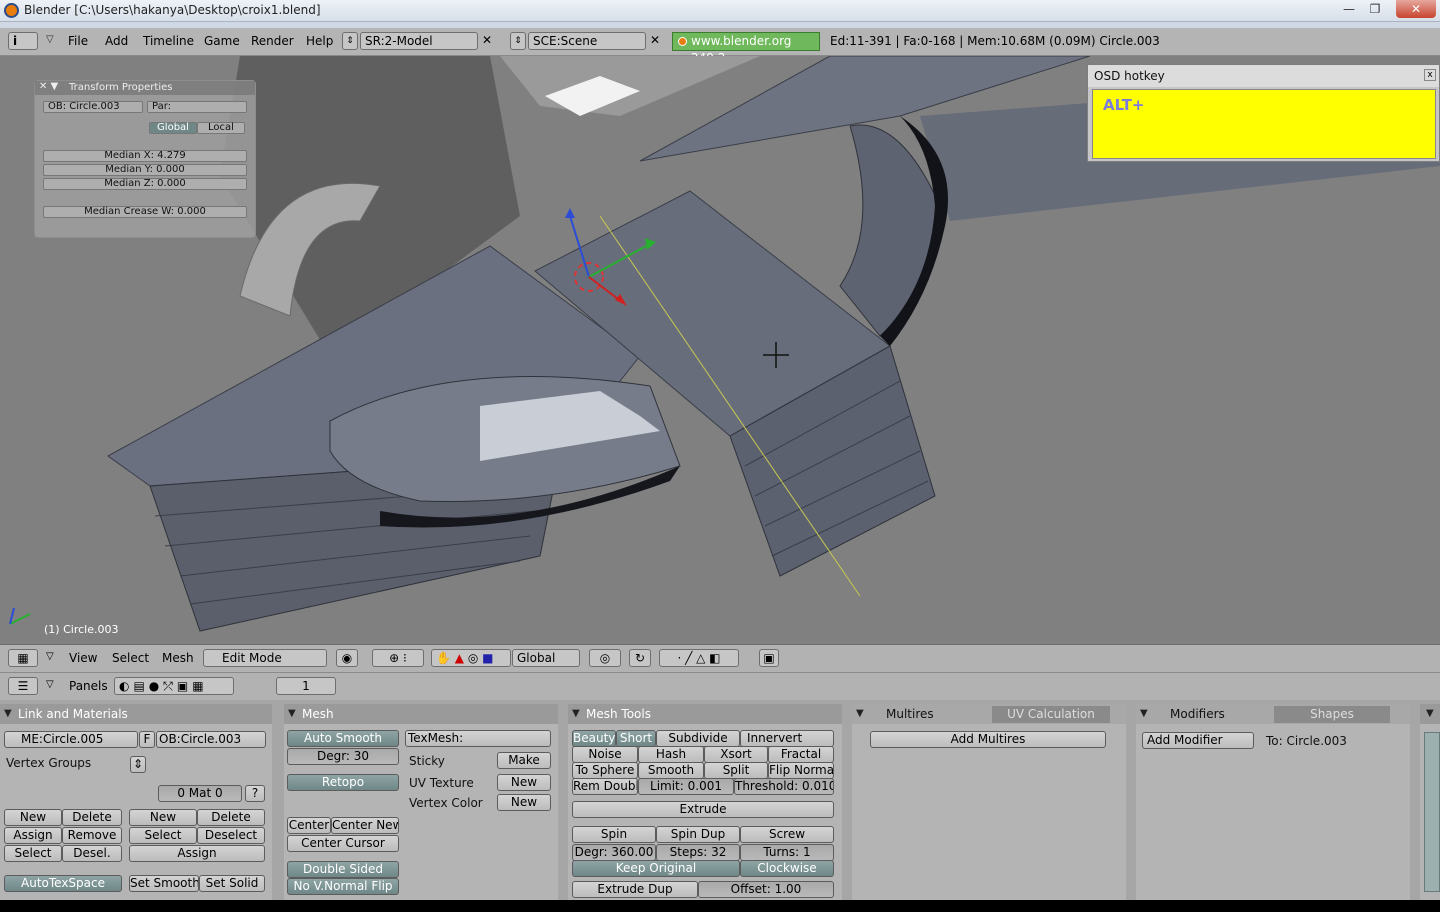  What do you see at coordinates (699, 658) in the screenshot?
I see `select-mode-icons: · ╱ △ ◧` at bounding box center [699, 658].